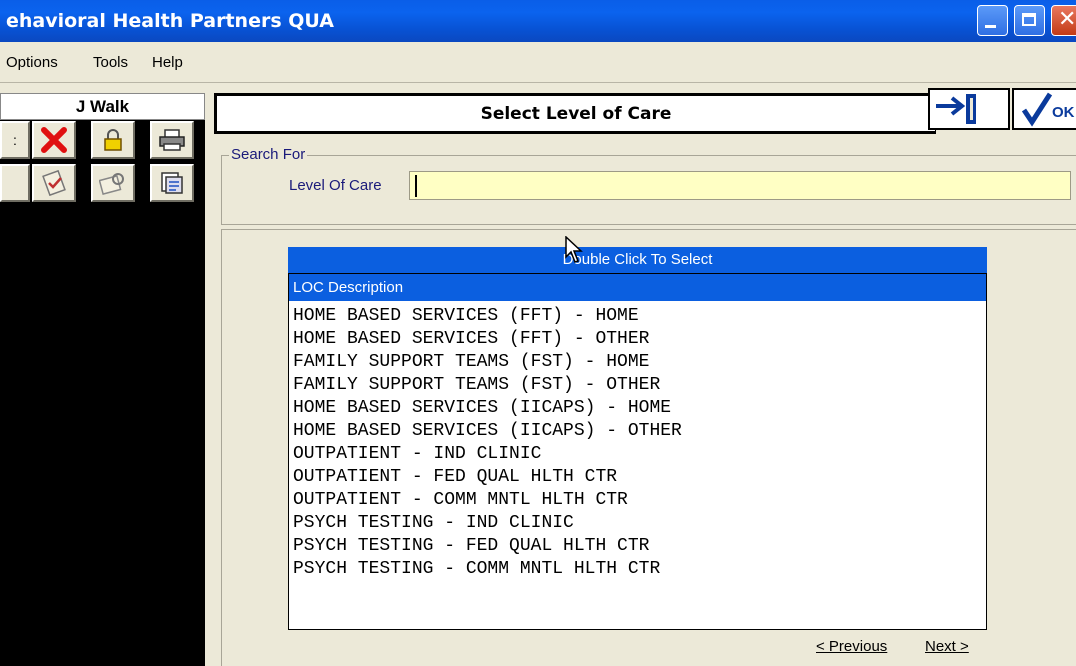 The image size is (1076, 666). I want to click on checklist-icon, so click(54, 183).